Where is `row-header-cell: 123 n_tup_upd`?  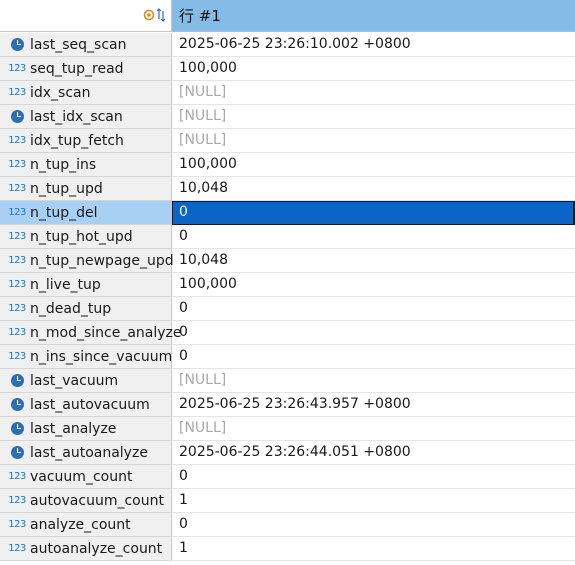
row-header-cell: 123 n_tup_upd is located at coordinates (86, 189).